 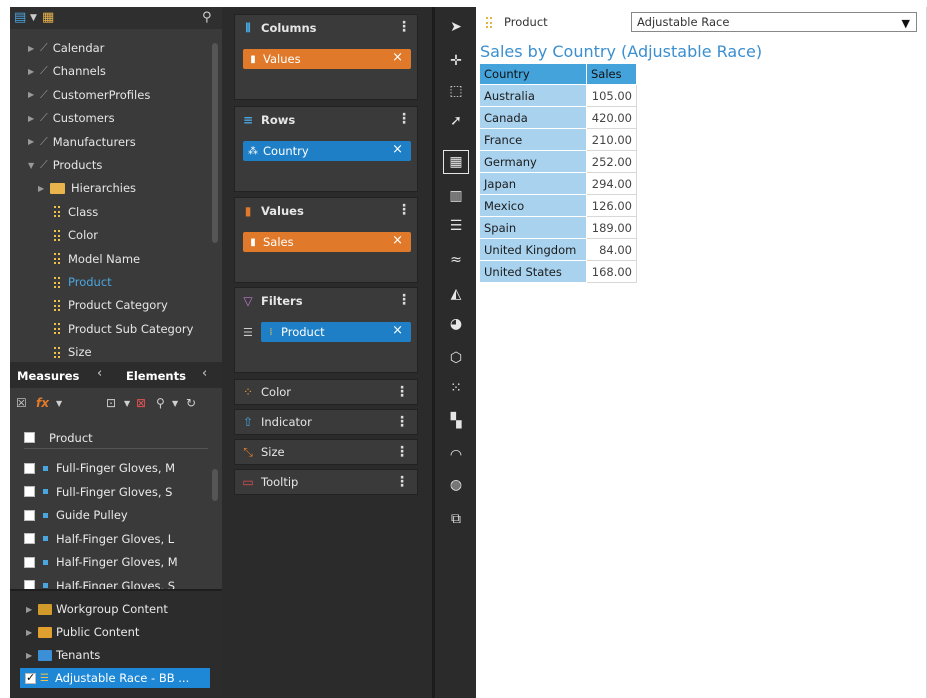 I want to click on gauge-icon: ◠, so click(x=456, y=455).